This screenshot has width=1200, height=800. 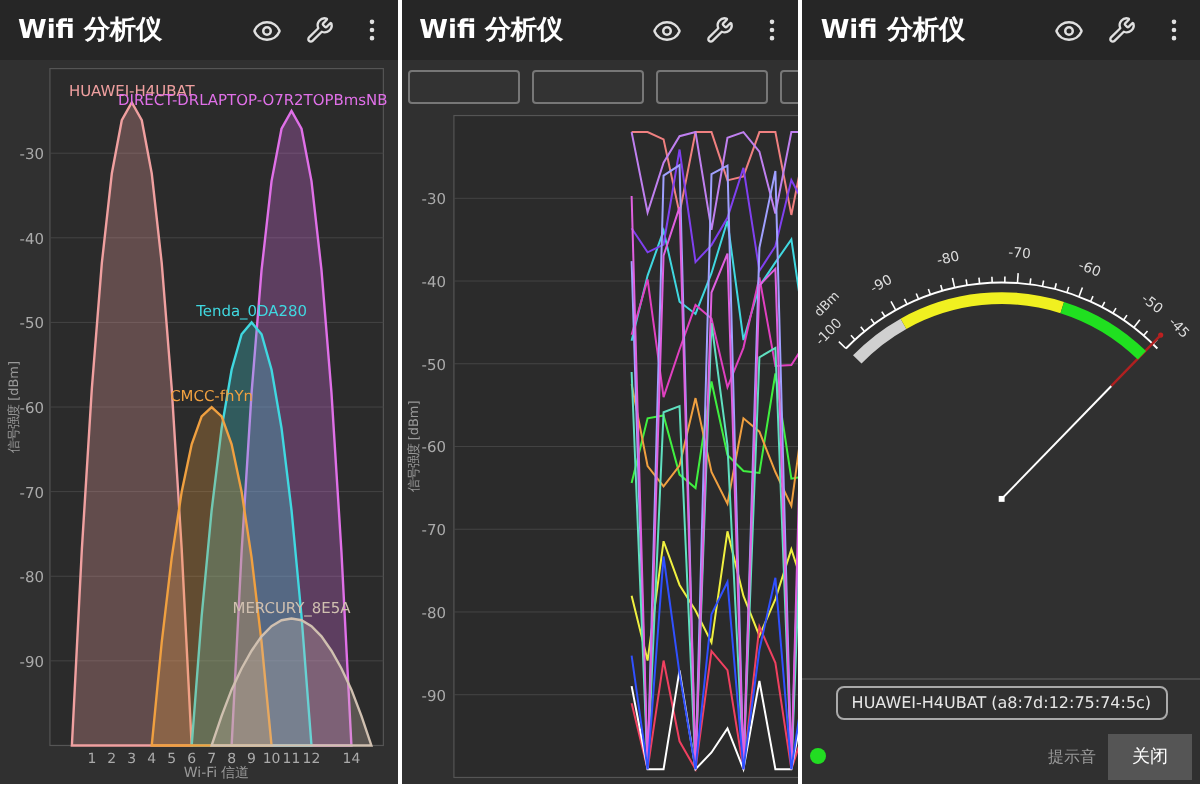 What do you see at coordinates (1072, 756) in the screenshot?
I see `sound-label: 提示音` at bounding box center [1072, 756].